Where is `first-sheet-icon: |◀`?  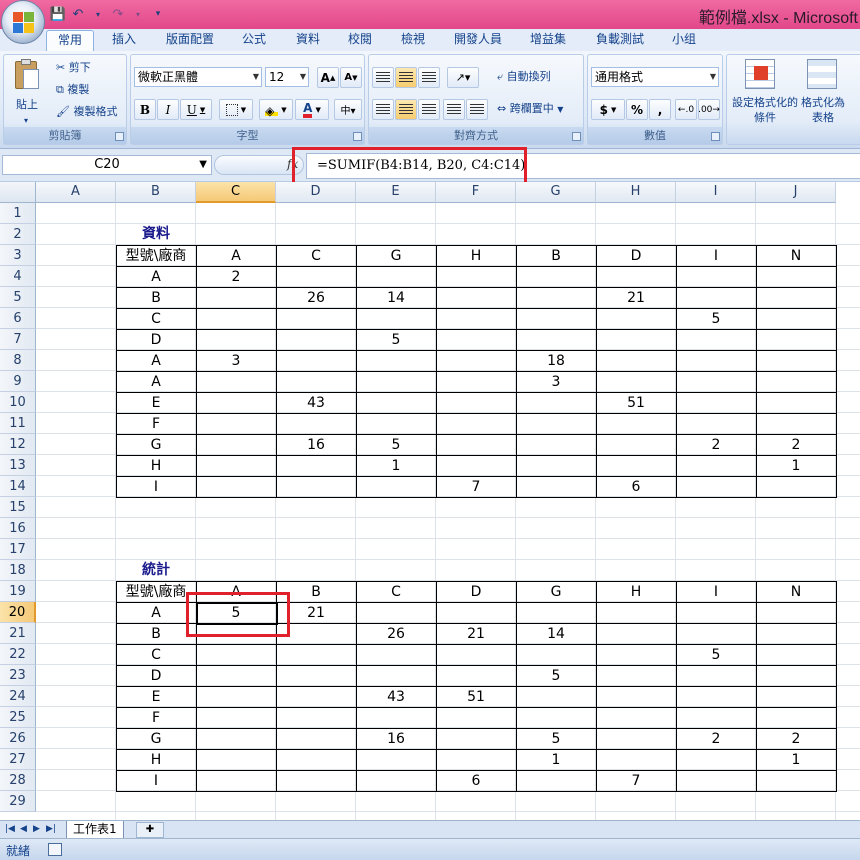 first-sheet-icon: |◀ is located at coordinates (10, 829).